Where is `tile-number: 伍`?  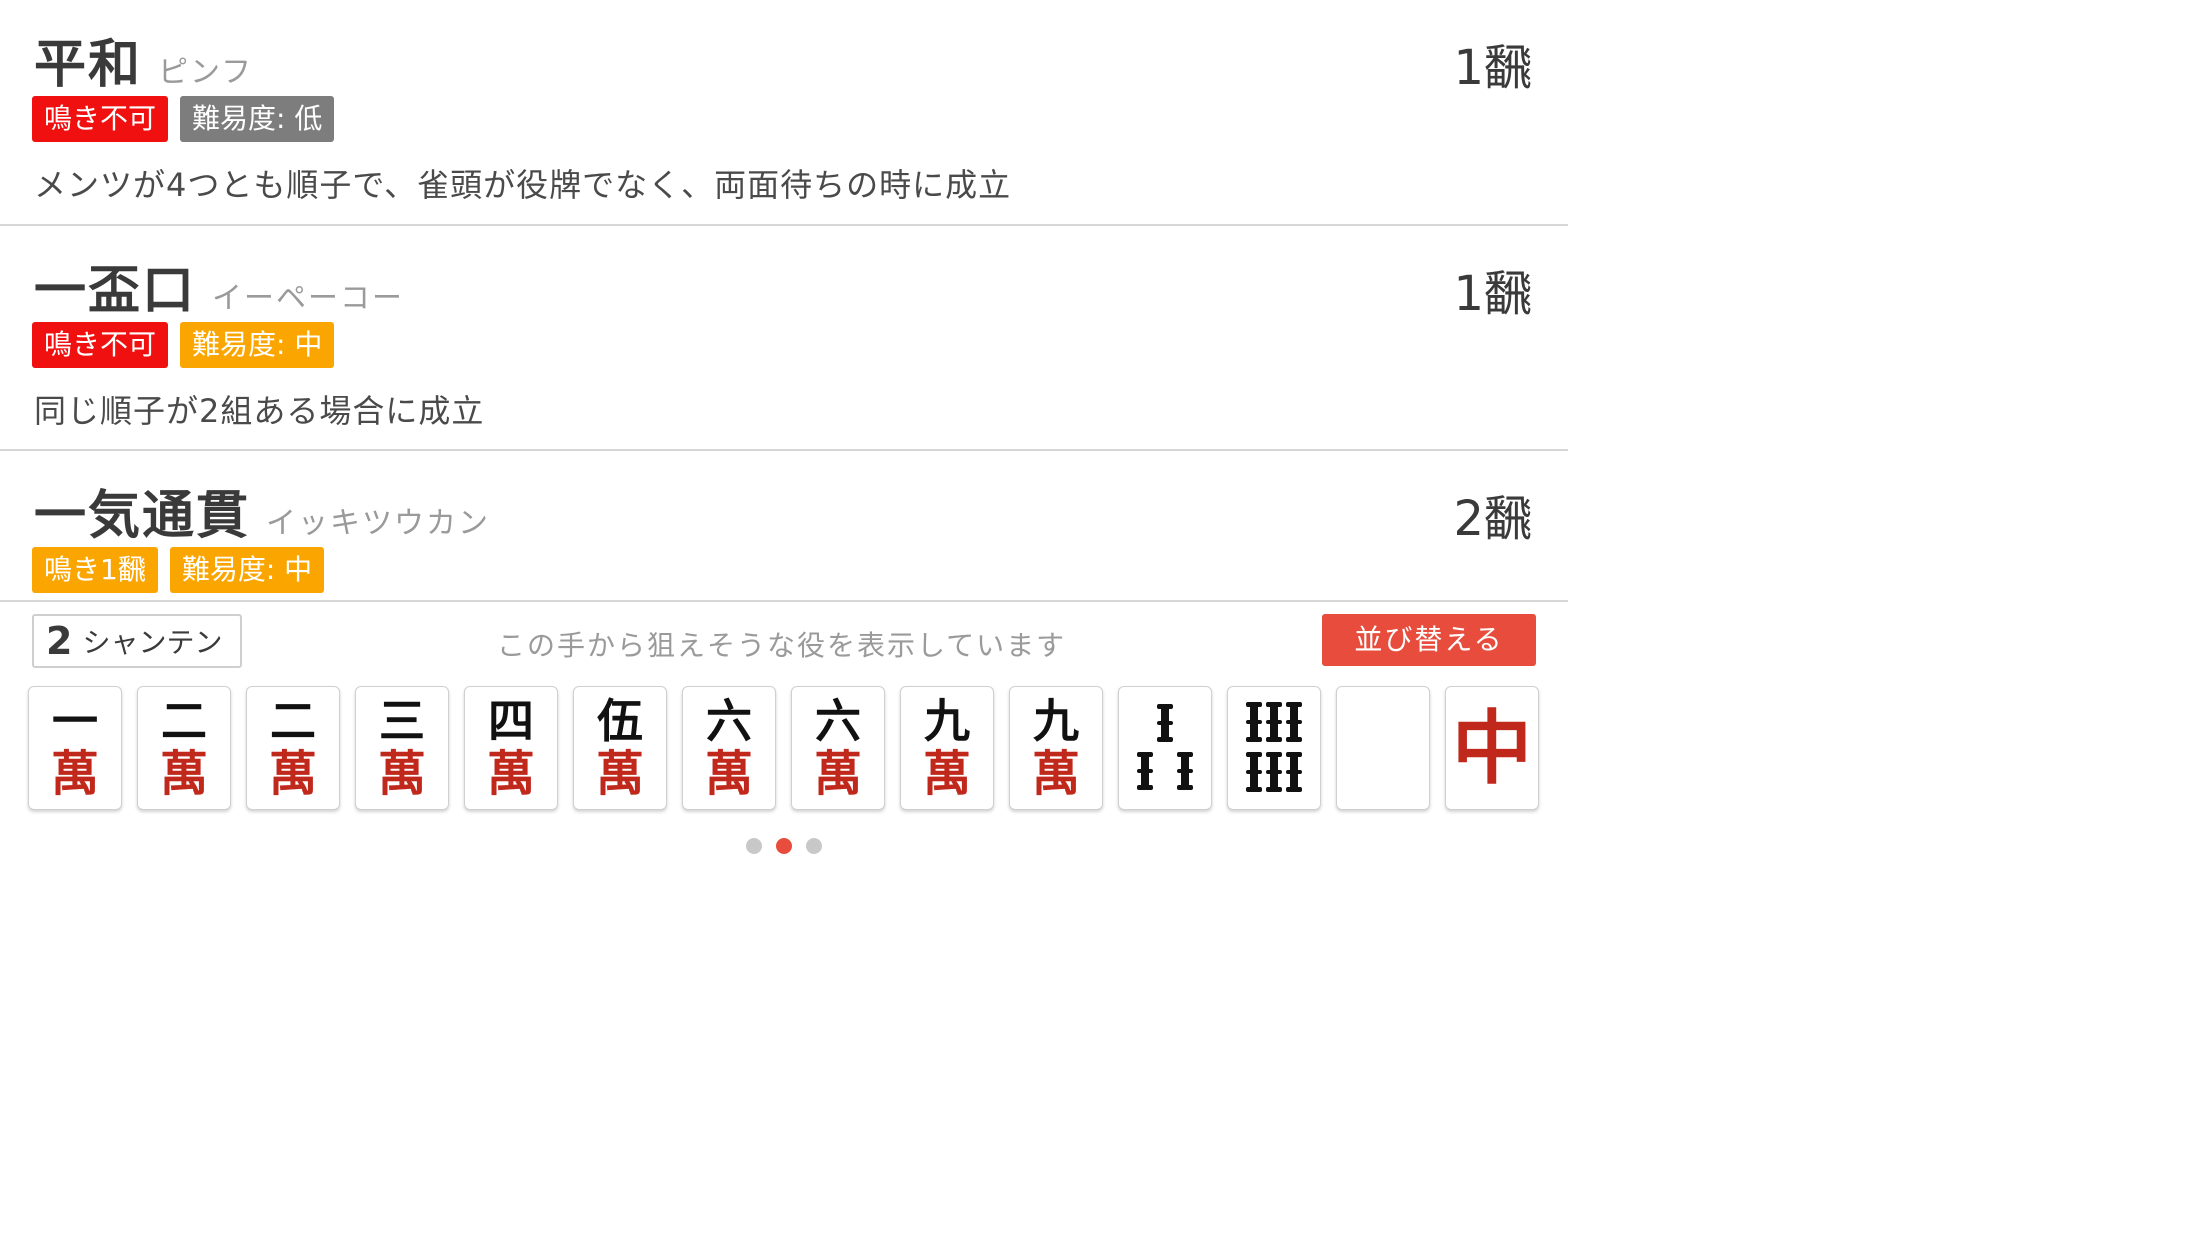 tile-number: 伍 is located at coordinates (620, 721).